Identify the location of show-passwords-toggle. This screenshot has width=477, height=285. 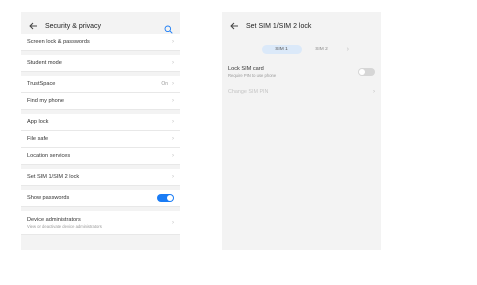
(165, 198).